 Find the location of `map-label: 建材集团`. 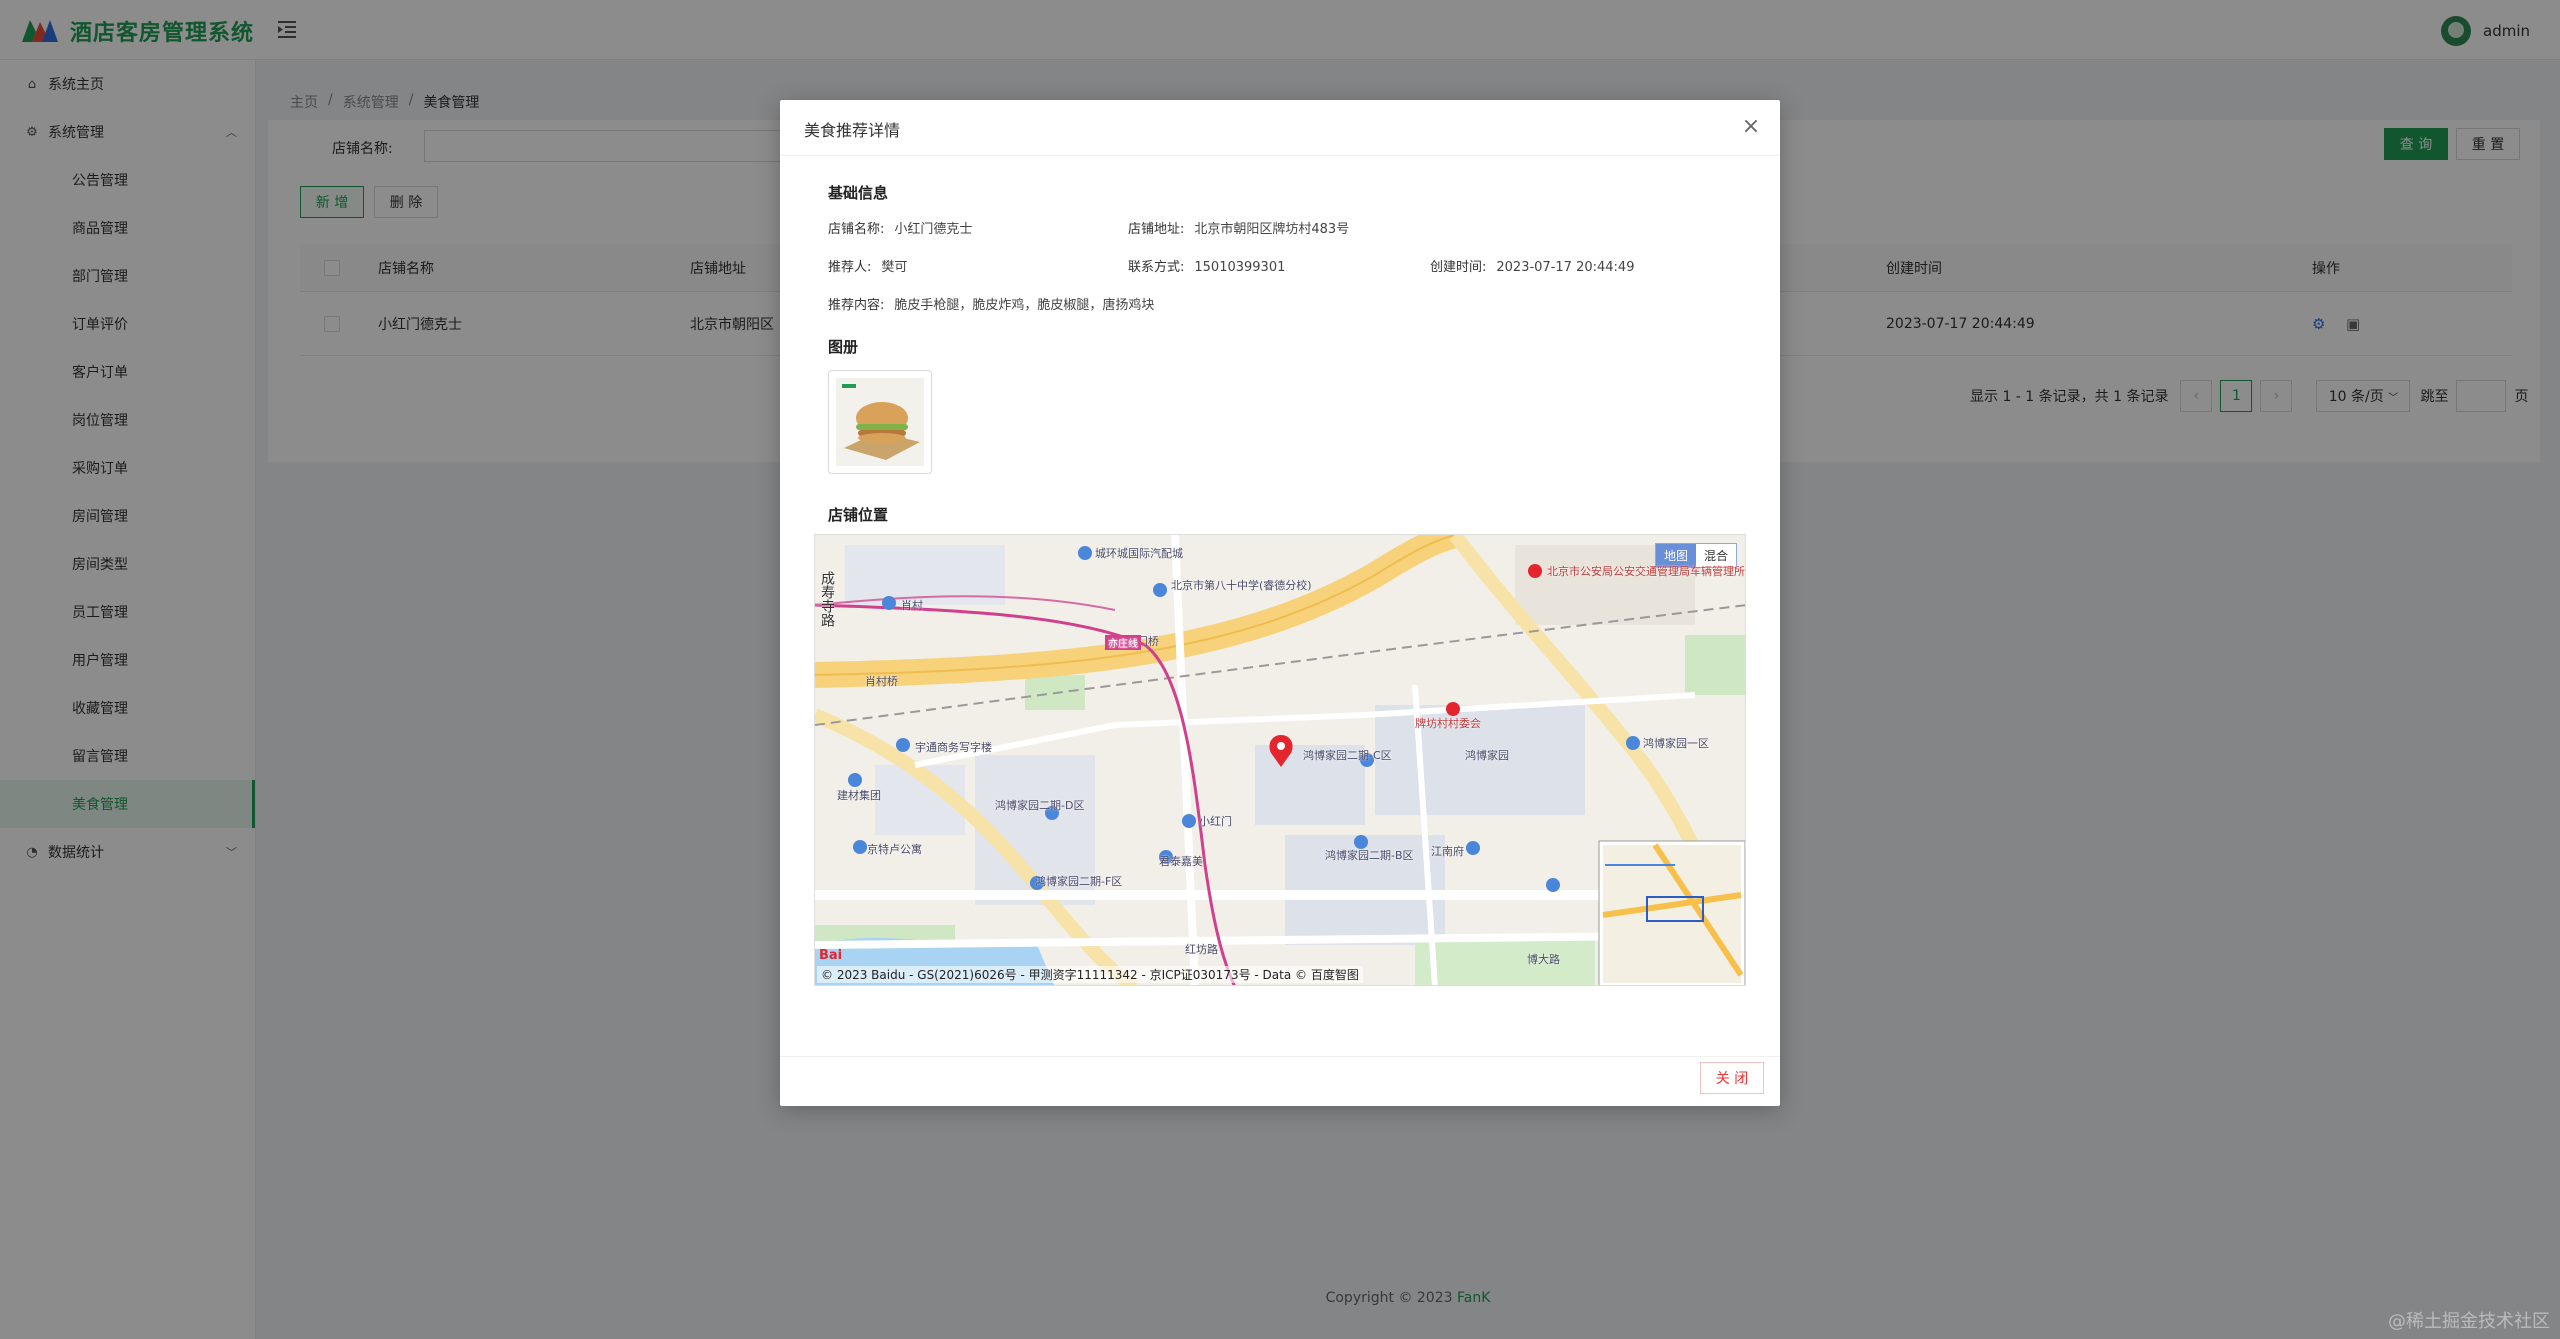

map-label: 建材集团 is located at coordinates (859, 795).